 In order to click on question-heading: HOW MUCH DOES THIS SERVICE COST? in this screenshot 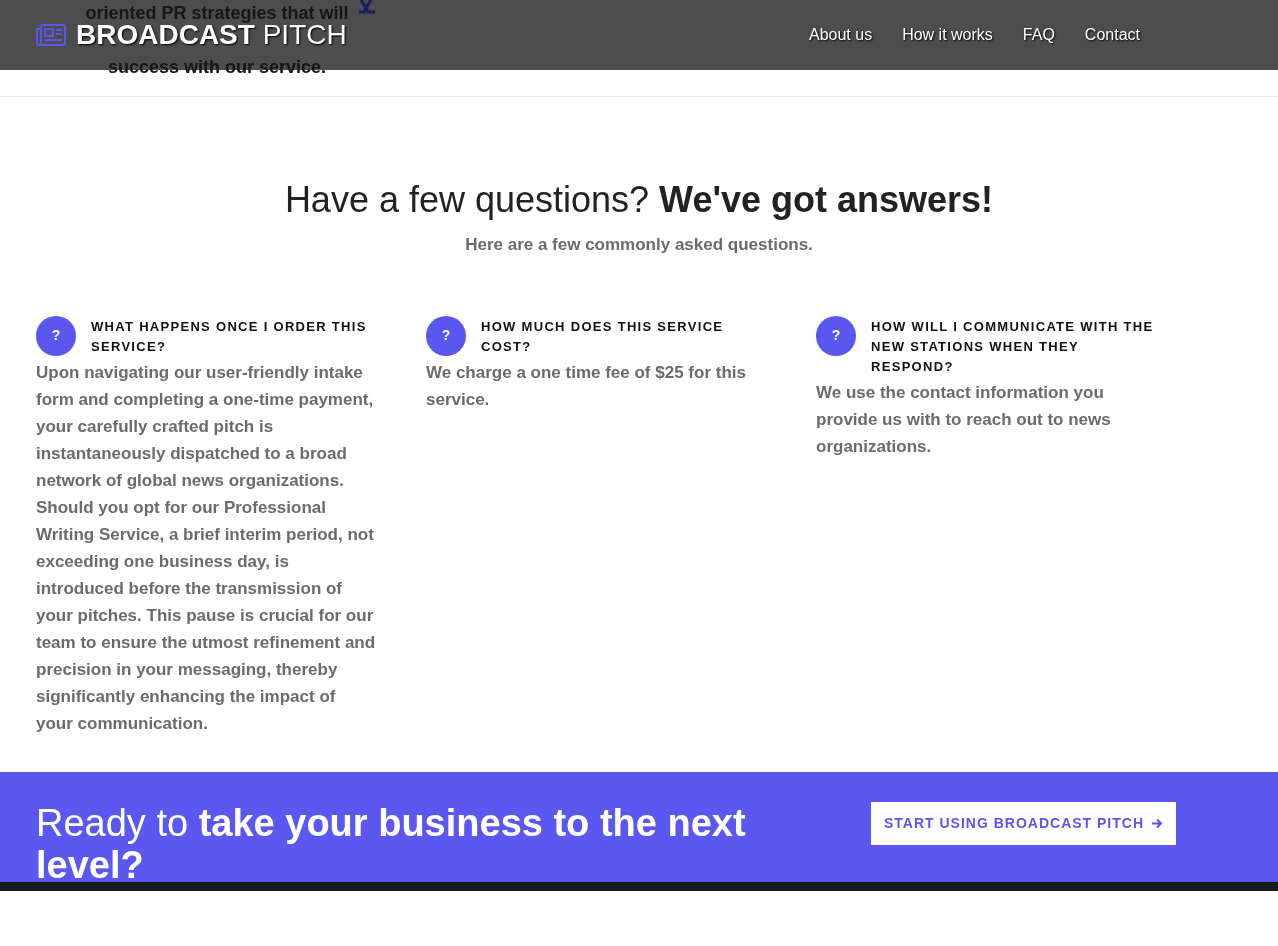, I will do `click(603, 336)`.